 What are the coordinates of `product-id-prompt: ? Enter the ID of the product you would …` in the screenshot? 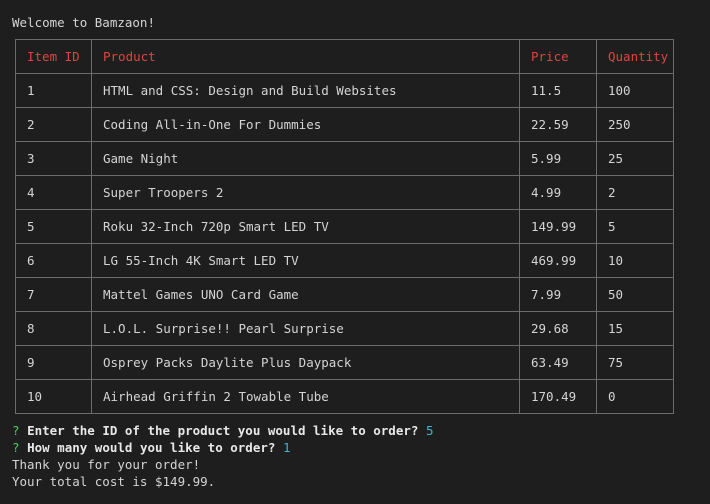 It's located at (222, 430).